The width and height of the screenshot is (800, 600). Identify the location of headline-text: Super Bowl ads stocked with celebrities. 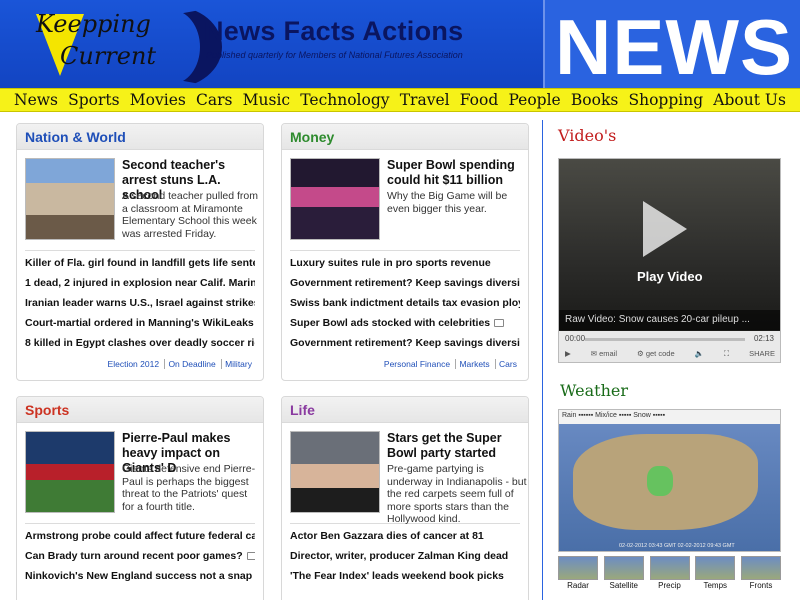
(390, 323).